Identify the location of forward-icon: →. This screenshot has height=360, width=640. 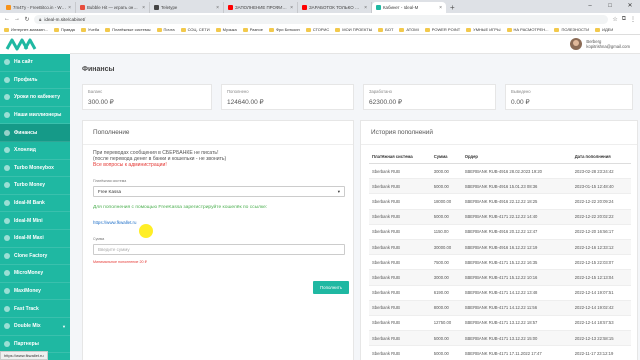
(17, 19).